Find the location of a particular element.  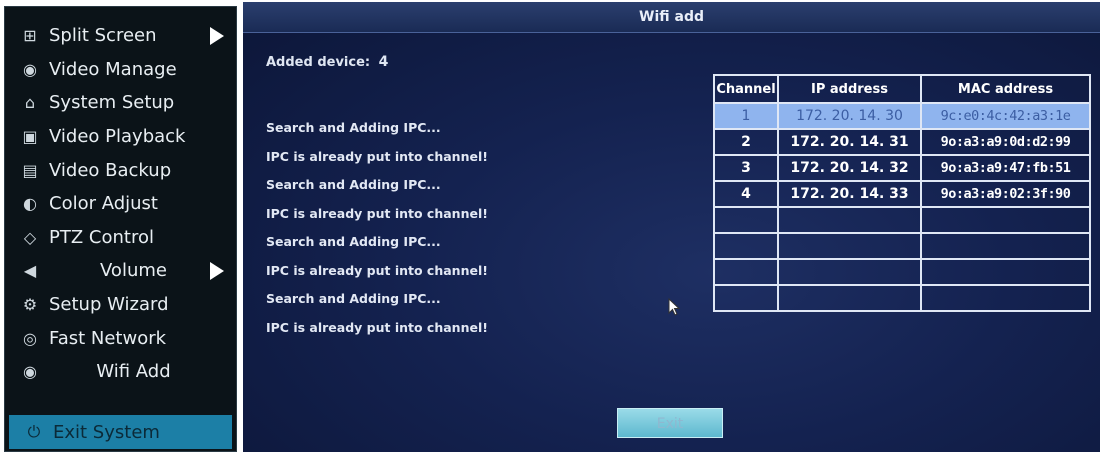

menu-item-label: Video Playback is located at coordinates (117, 137).